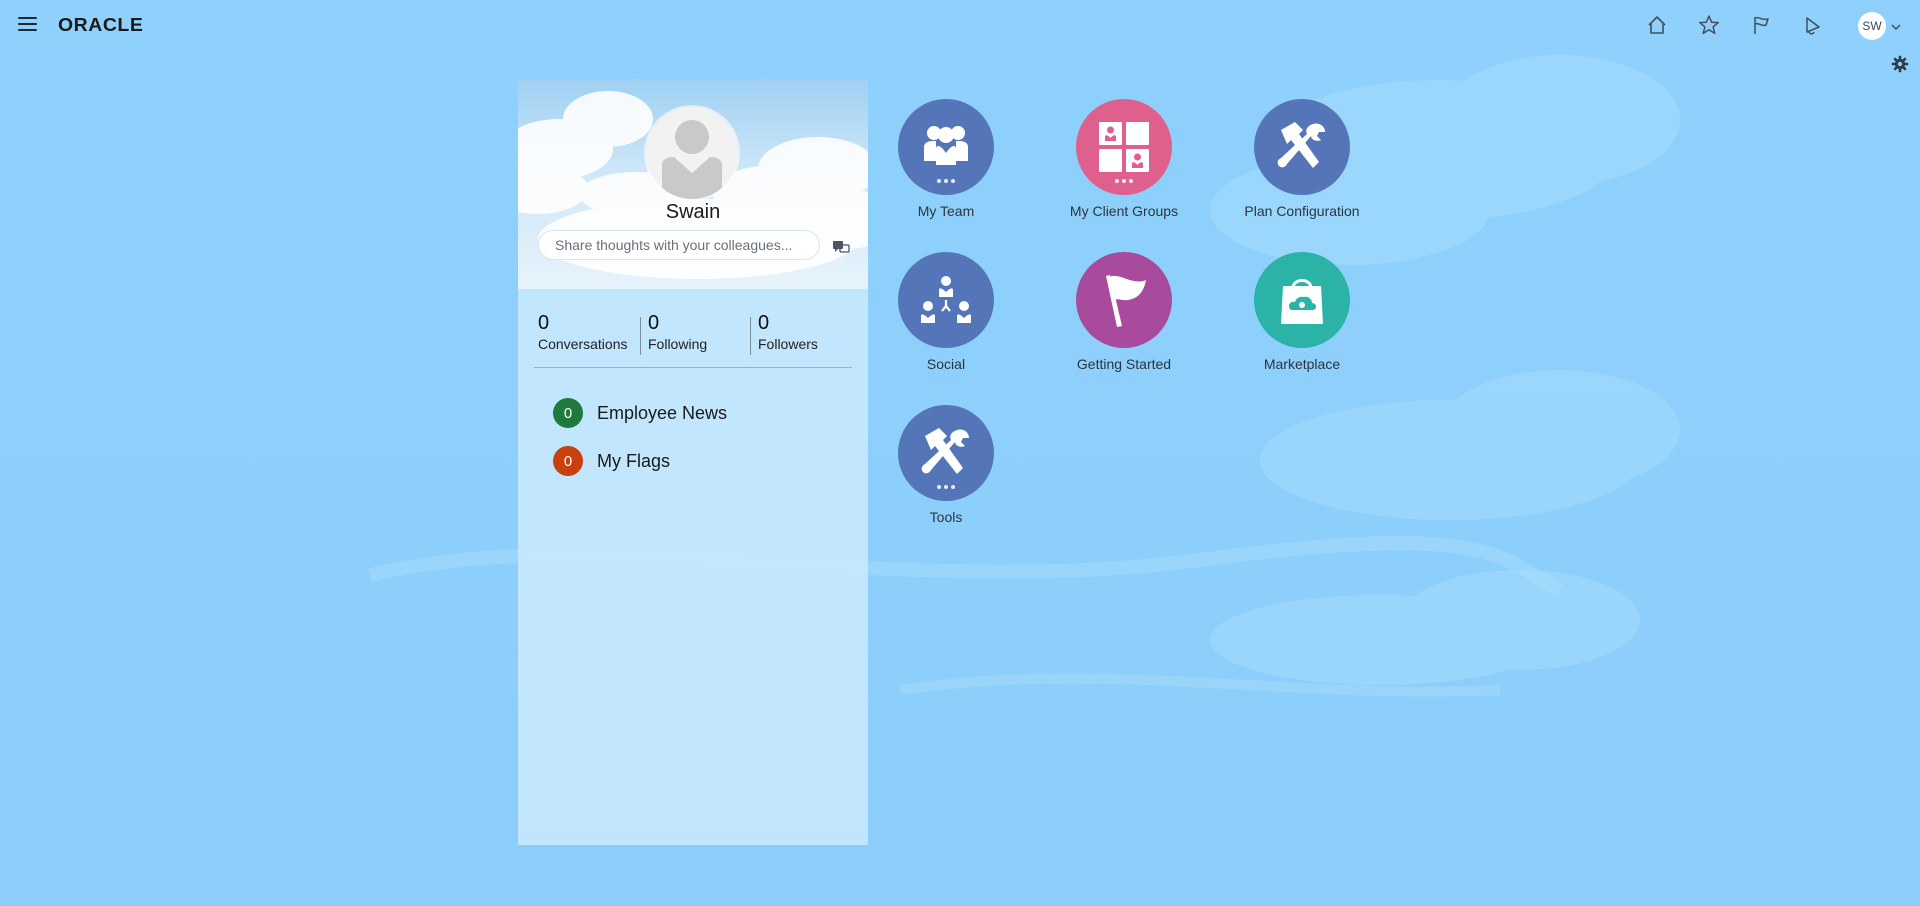 Image resolution: width=1920 pixels, height=906 pixels. What do you see at coordinates (662, 412) in the screenshot?
I see `watchlist-item-label: Employee News` at bounding box center [662, 412].